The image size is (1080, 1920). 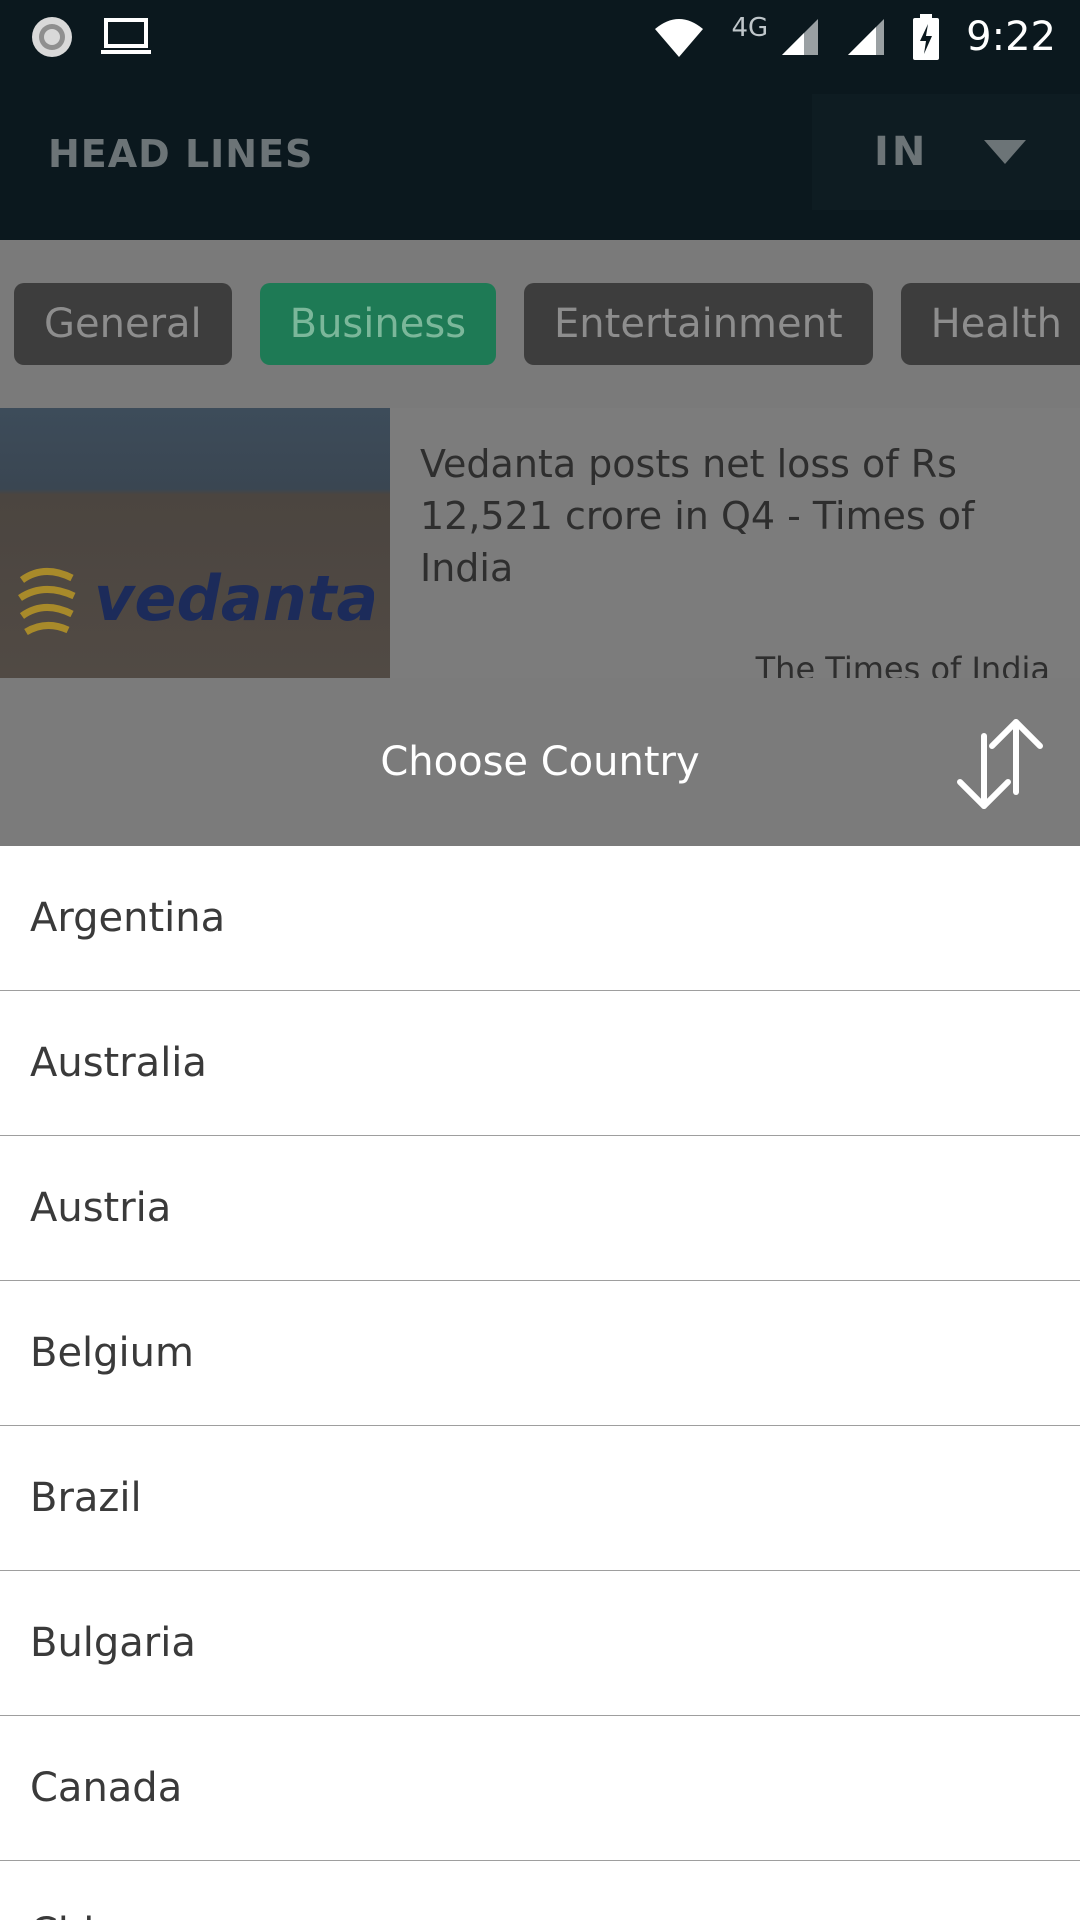 I want to click on battery-charging-icon, so click(x=926, y=37).